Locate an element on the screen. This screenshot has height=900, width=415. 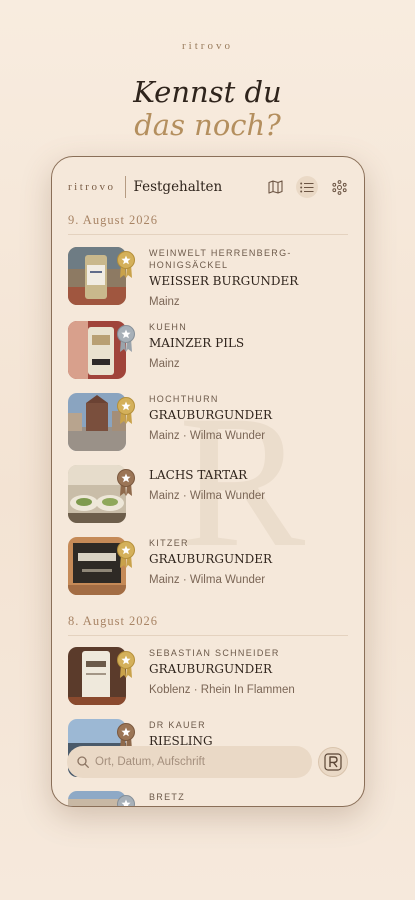
wine-name: WEISSER BURGUNDER is located at coordinates (224, 281).